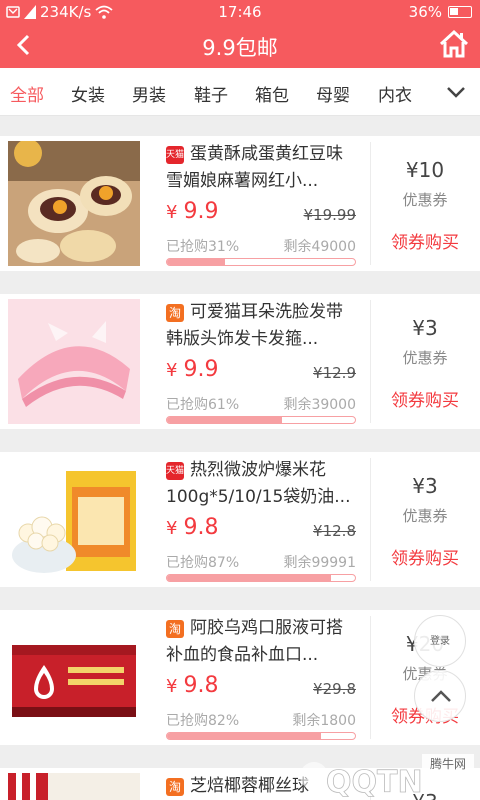 This screenshot has height=800, width=480. Describe the element at coordinates (333, 93) in the screenshot. I see `tab-baby: 母婴` at that location.